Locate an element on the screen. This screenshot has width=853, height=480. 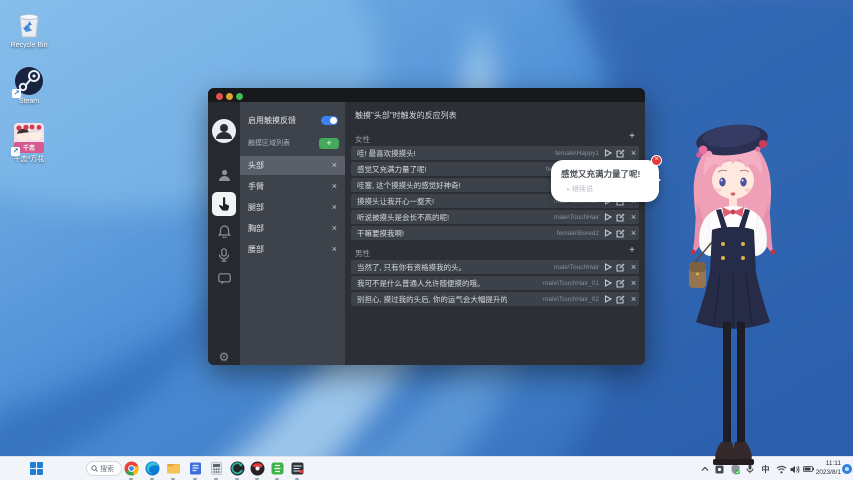
area-item-waist: 腰部 × is located at coordinates (292, 249).